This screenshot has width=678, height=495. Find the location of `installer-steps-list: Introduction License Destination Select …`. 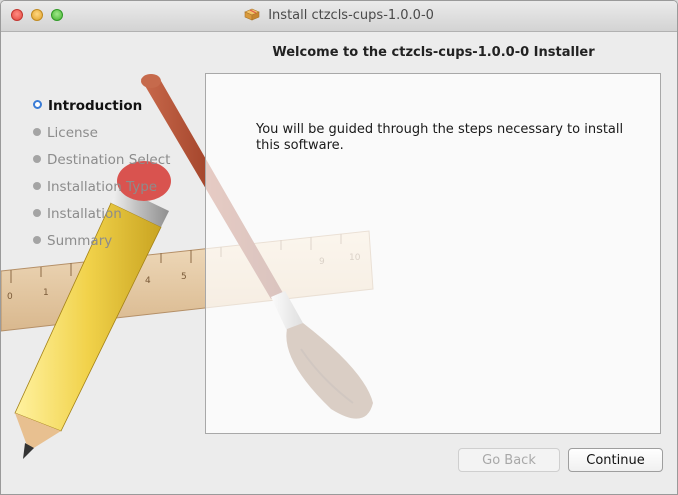

installer-steps-list: Introduction License Destination Select … is located at coordinates (101, 179).